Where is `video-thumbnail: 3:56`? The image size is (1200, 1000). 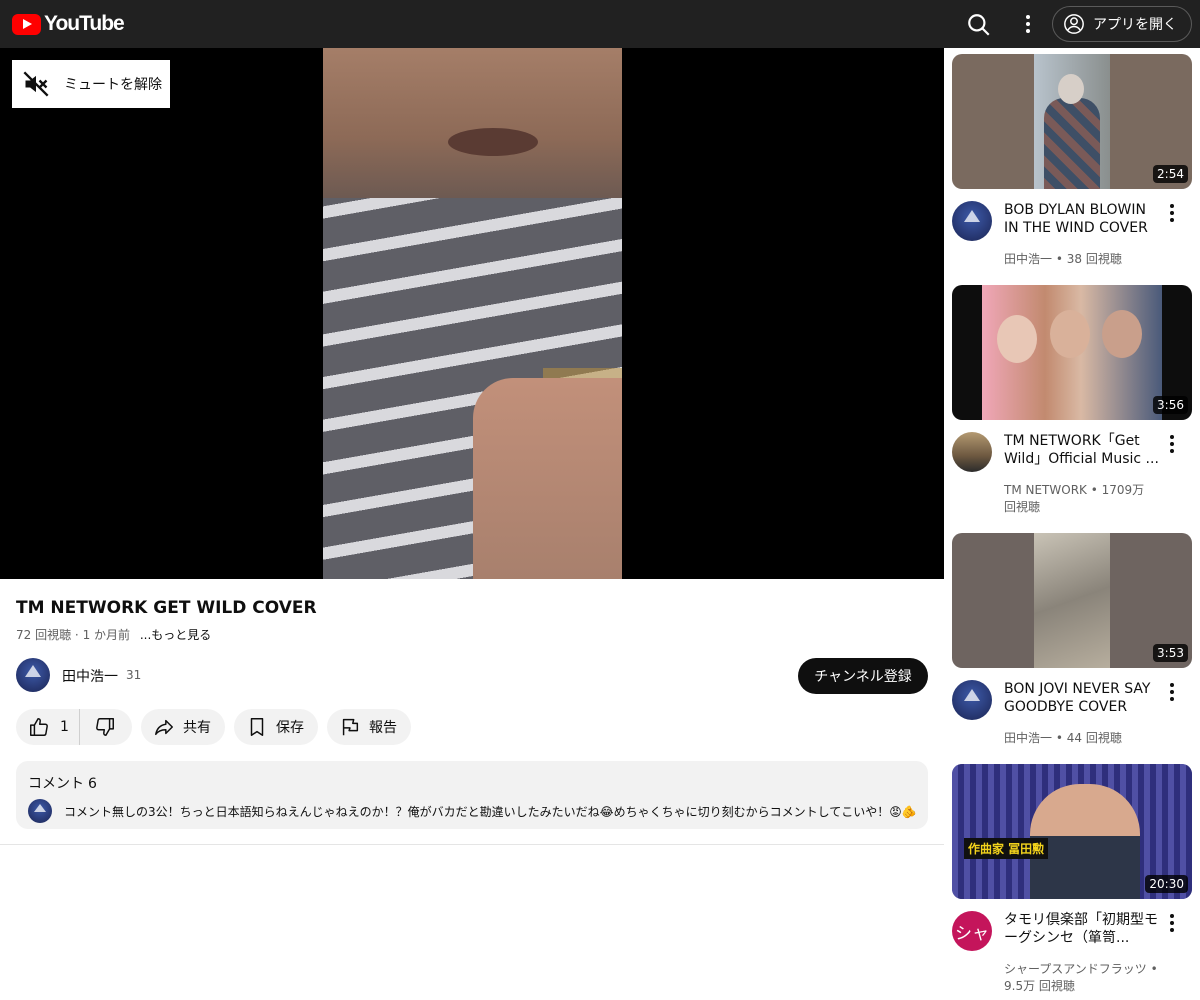 video-thumbnail: 3:56 is located at coordinates (1072, 352).